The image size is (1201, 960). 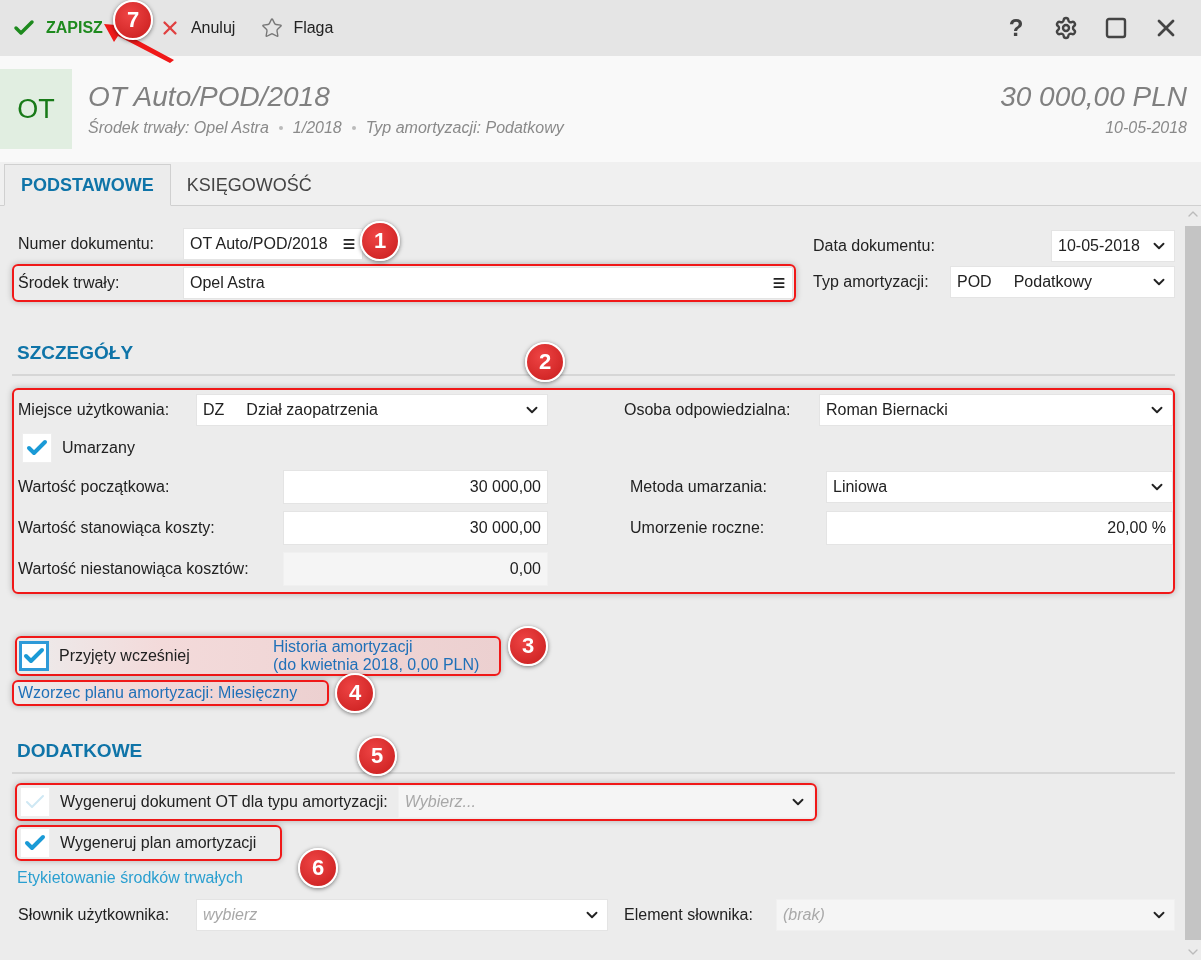 What do you see at coordinates (124, 656) in the screenshot?
I see `checkbox-label: Przyjęty wcześniej` at bounding box center [124, 656].